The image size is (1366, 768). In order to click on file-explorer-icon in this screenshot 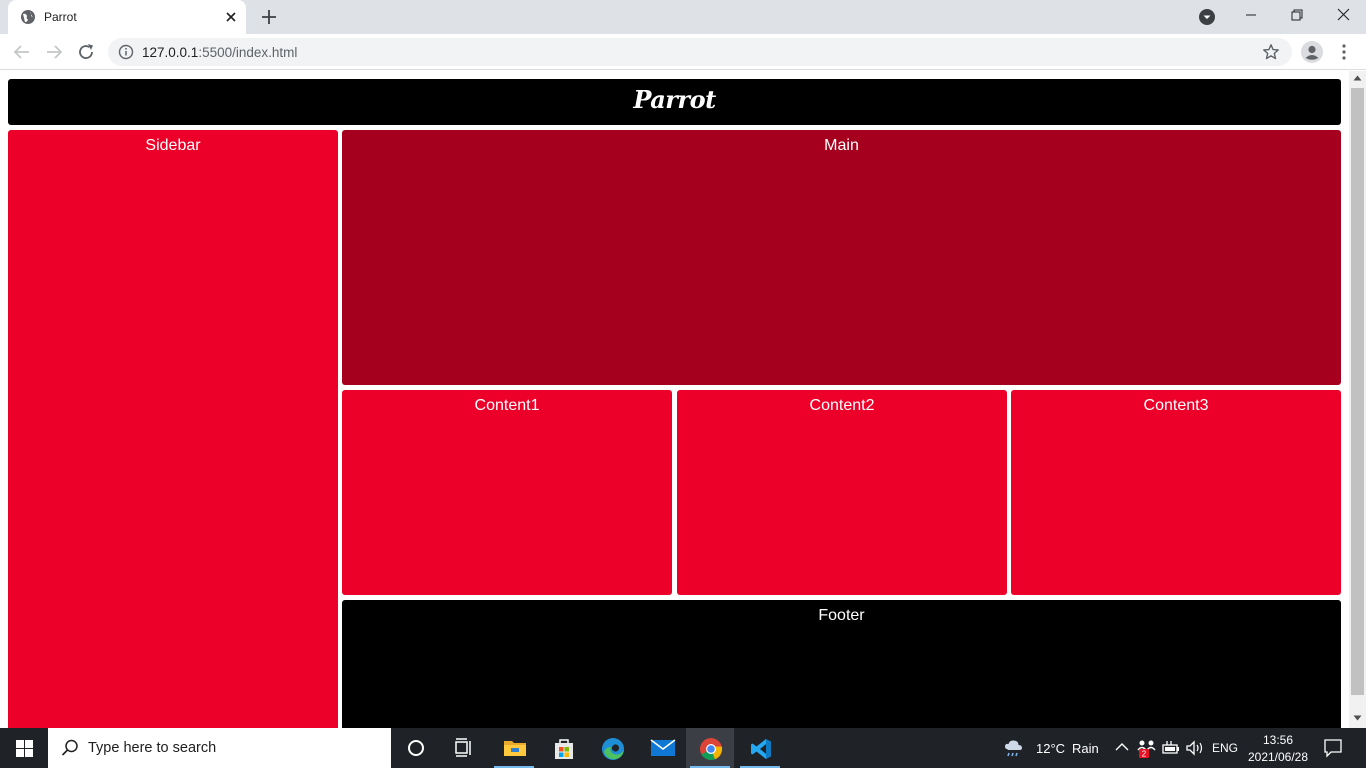, I will do `click(515, 748)`.